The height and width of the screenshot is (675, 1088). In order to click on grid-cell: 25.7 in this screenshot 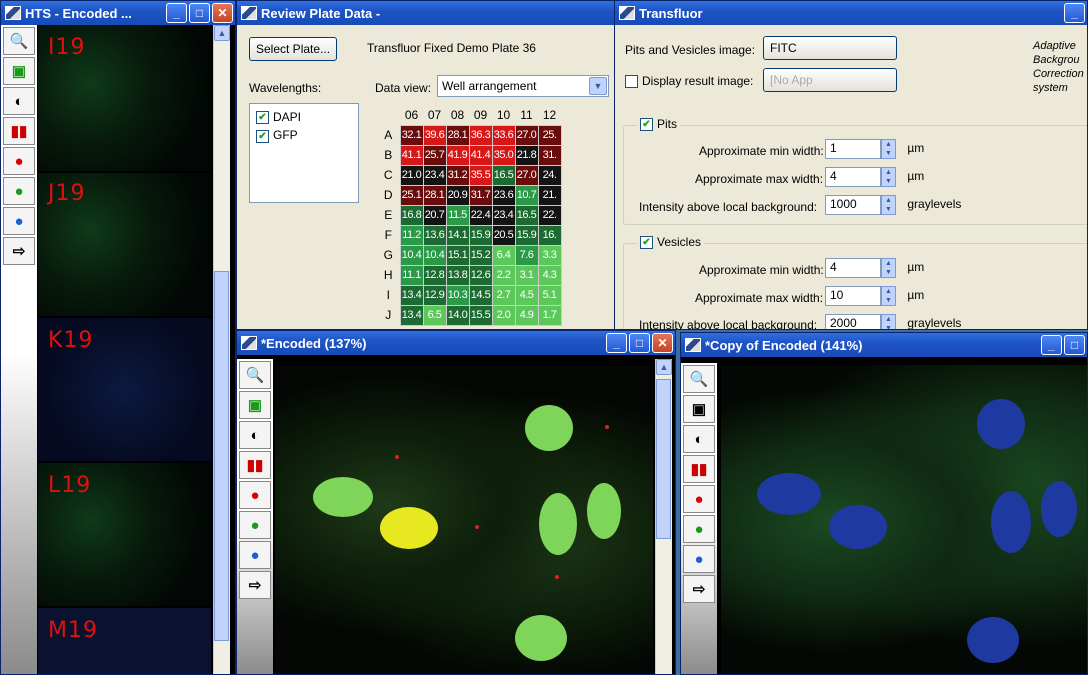, I will do `click(434, 155)`.